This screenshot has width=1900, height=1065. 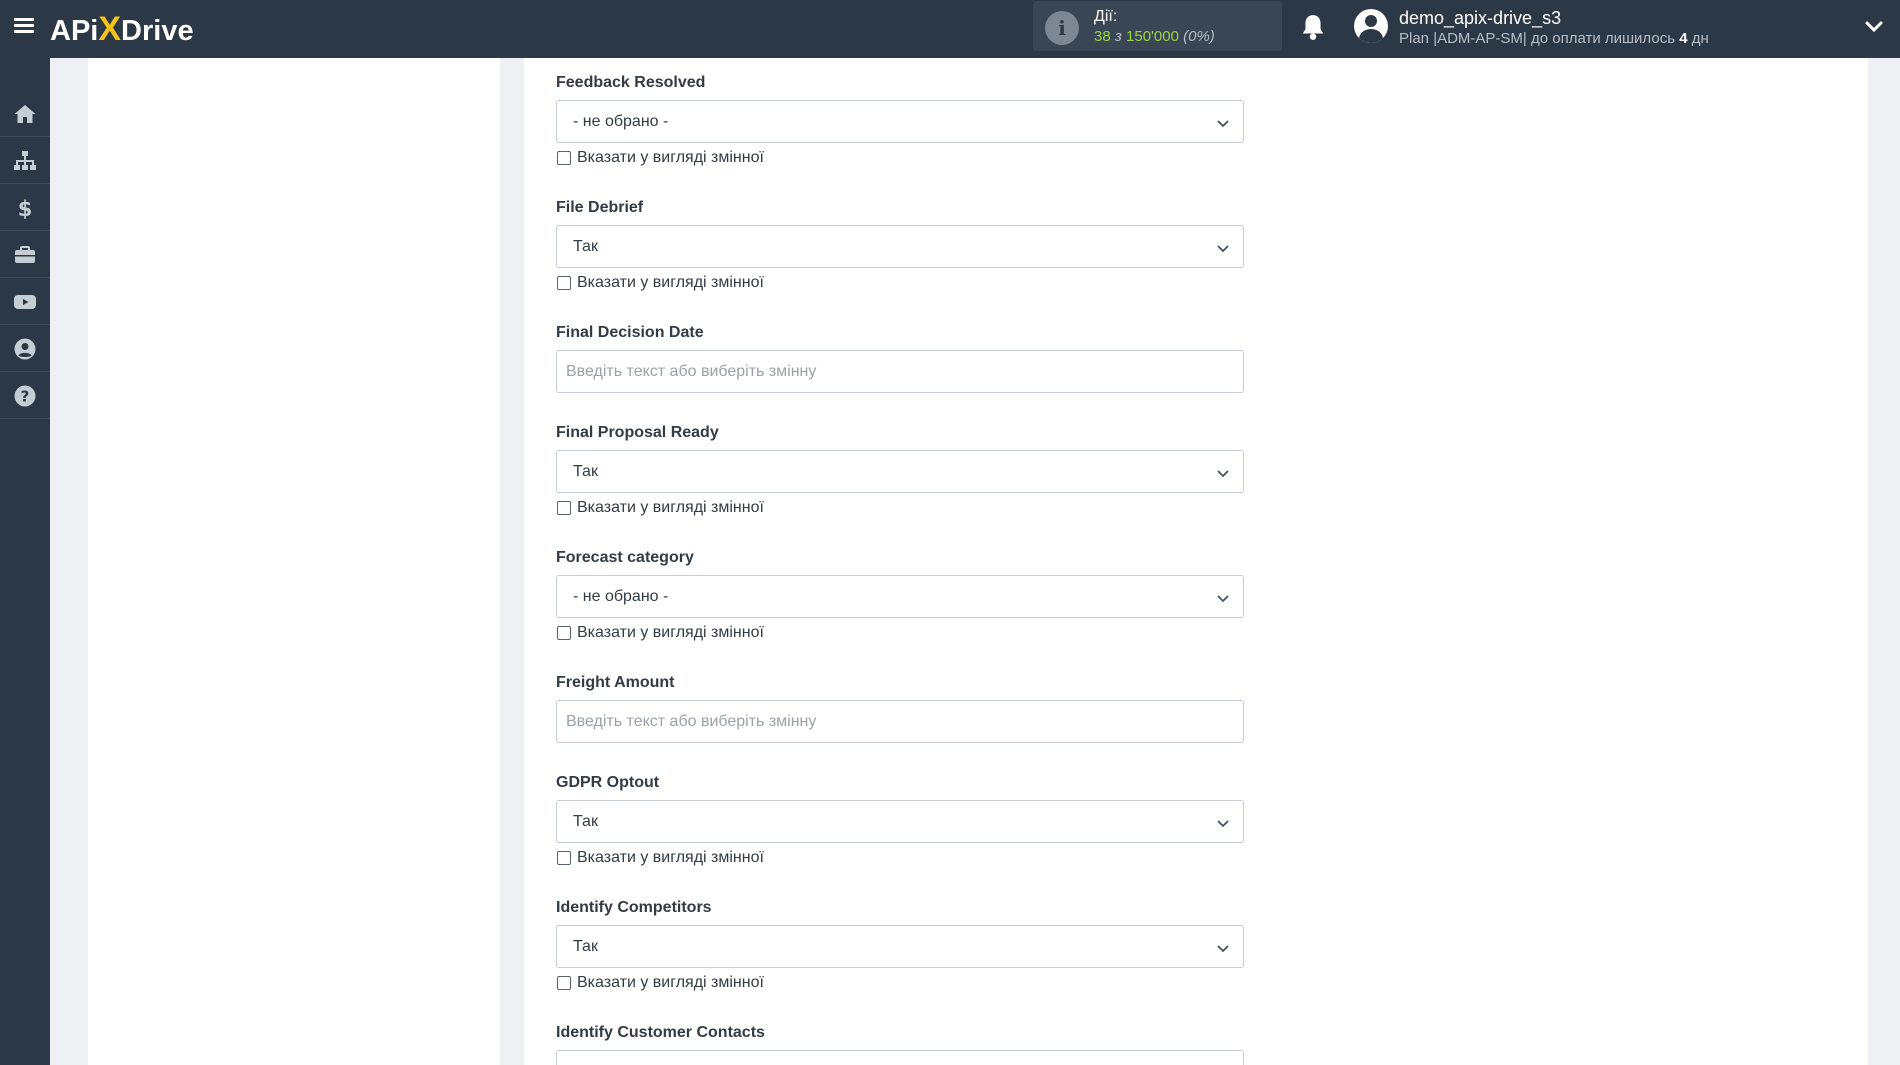 I want to click on dollar-icon: $, so click(x=25, y=208).